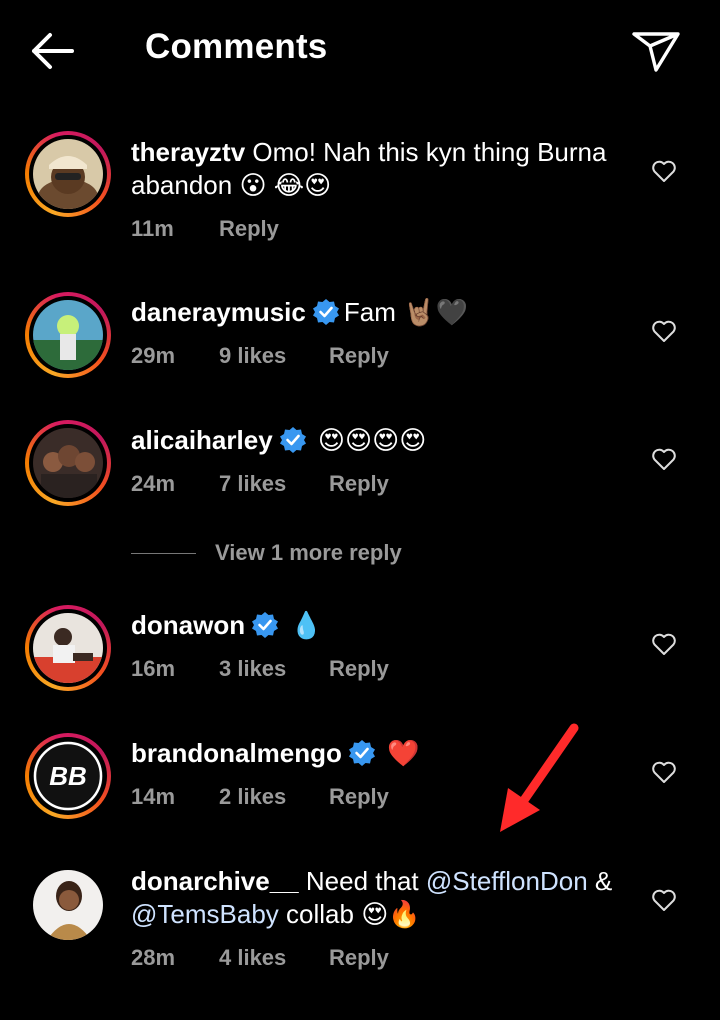 This screenshot has width=720, height=1020. Describe the element at coordinates (369, 312) in the screenshot. I see `comment-body: Fam` at that location.